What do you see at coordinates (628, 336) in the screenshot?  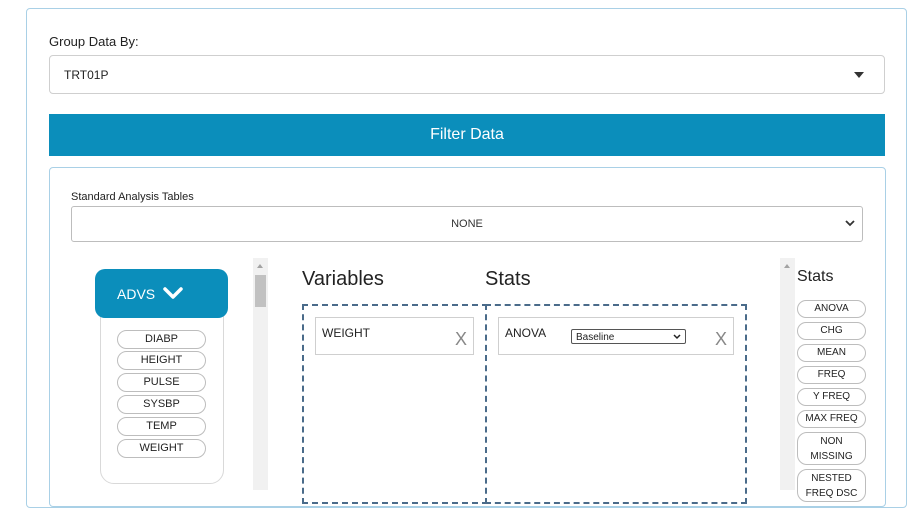 I see `stat-option-select: Baseline` at bounding box center [628, 336].